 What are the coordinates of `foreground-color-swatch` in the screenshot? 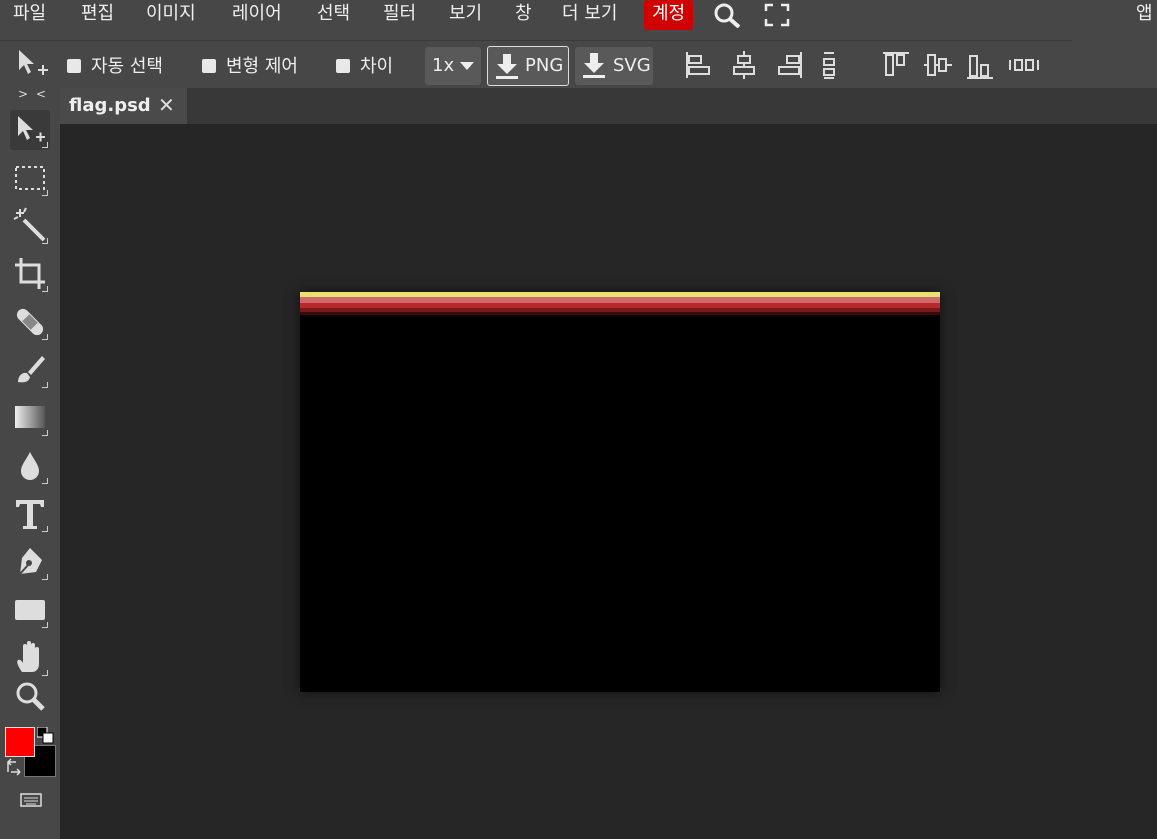 It's located at (20, 742).